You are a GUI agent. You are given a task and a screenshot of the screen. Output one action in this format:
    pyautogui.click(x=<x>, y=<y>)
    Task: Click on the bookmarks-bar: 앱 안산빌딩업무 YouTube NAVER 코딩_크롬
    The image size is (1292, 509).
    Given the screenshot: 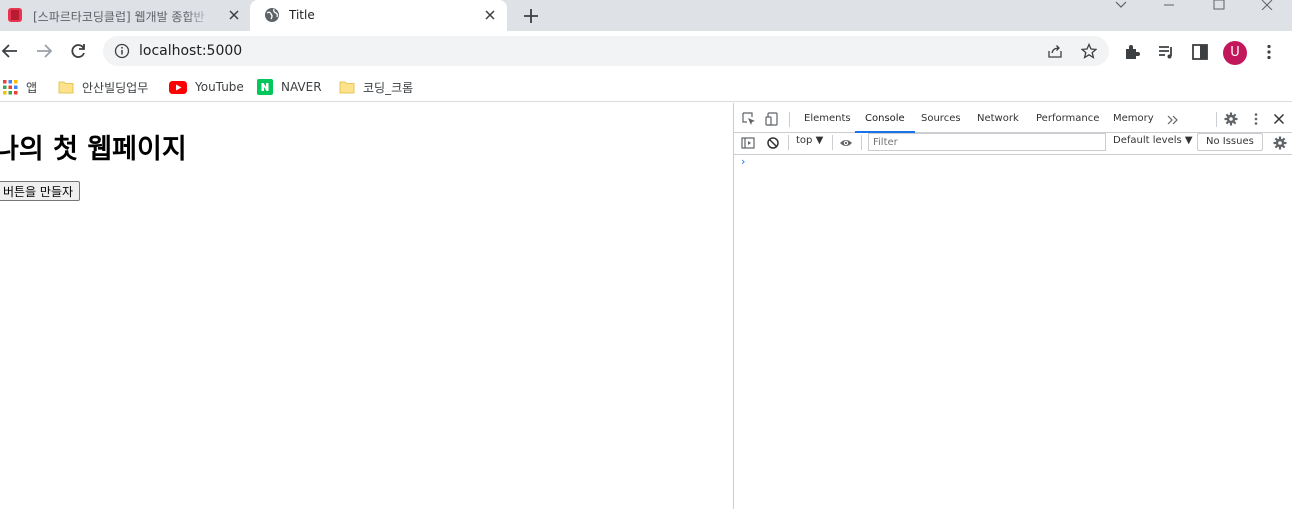 What is the action you would take?
    pyautogui.click(x=646, y=87)
    